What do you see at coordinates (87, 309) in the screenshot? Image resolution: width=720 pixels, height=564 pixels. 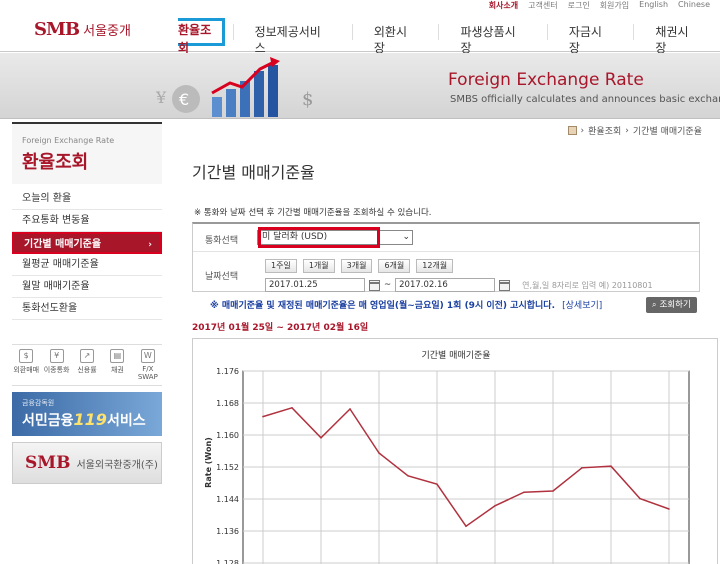 I see `sidebar-item-forward-rate: 통화선도환율` at bounding box center [87, 309].